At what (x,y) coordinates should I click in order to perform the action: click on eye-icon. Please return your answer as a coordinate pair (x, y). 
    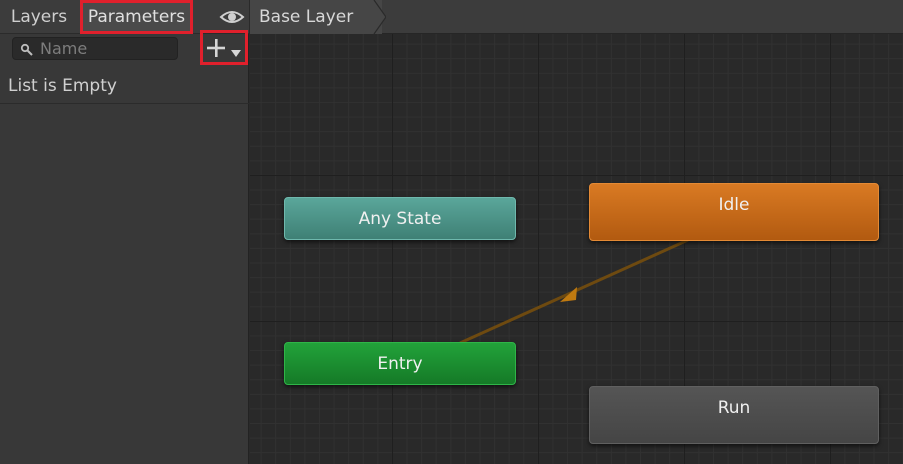
    Looking at the image, I should click on (232, 17).